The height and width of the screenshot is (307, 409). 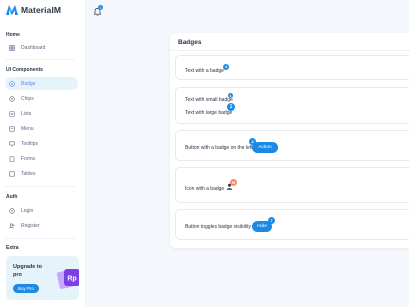 What do you see at coordinates (41, 128) in the screenshot?
I see `sidebar-item-menu: Menu` at bounding box center [41, 128].